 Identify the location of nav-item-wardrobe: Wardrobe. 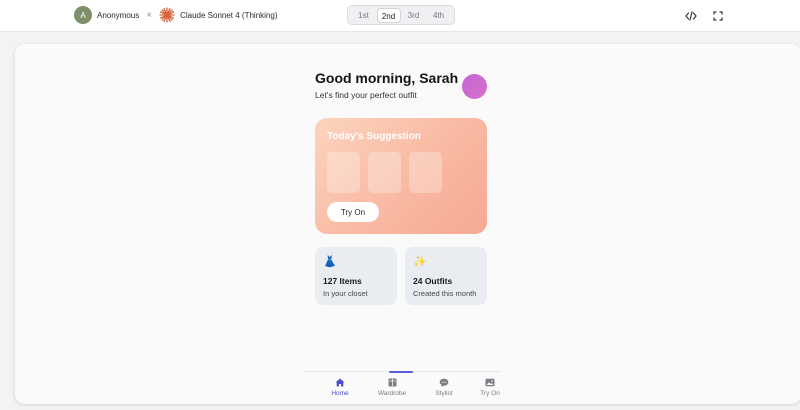
(392, 387).